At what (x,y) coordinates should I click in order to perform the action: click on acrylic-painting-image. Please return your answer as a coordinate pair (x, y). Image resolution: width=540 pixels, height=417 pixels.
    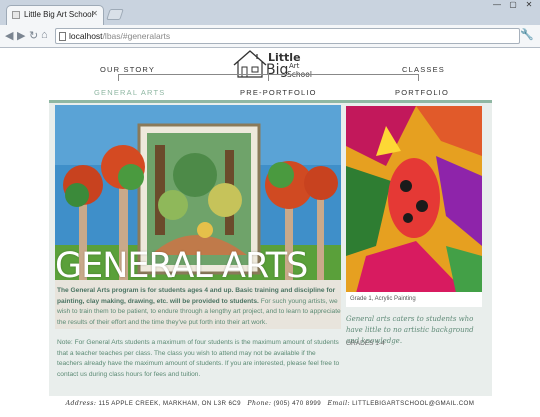
    Looking at the image, I should click on (414, 199).